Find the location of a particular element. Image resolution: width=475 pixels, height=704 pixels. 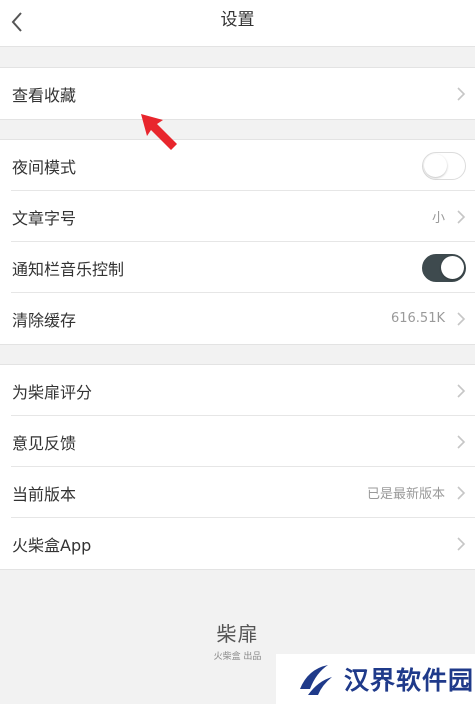

row-label: 清除缓存 is located at coordinates (44, 320).